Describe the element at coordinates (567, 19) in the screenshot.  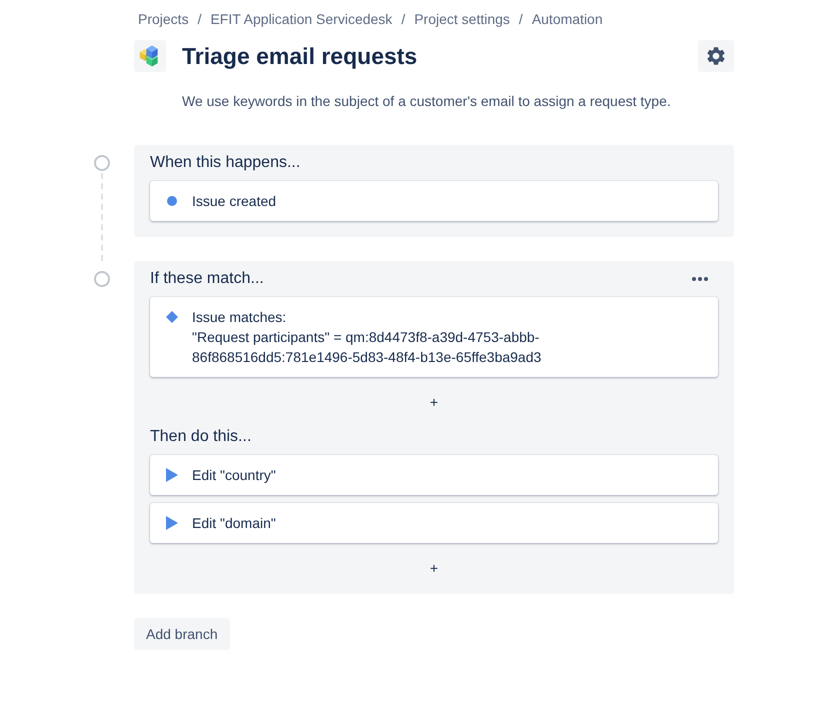
I see `breadcrumb-link: Automation` at that location.